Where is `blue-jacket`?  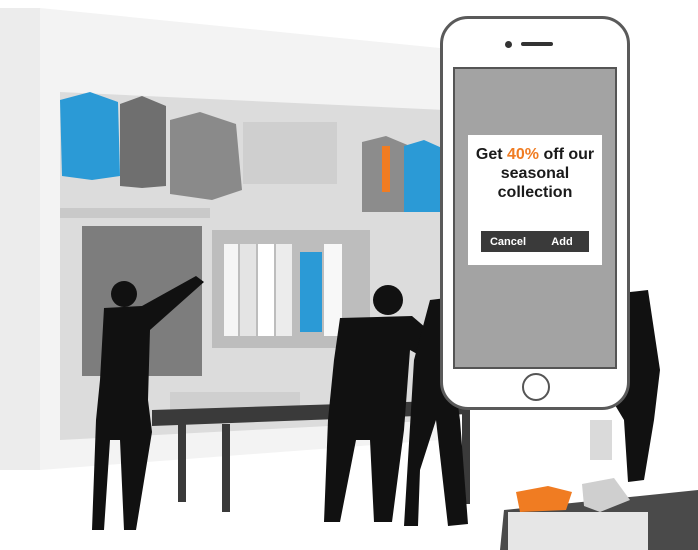
blue-jacket is located at coordinates (90, 136).